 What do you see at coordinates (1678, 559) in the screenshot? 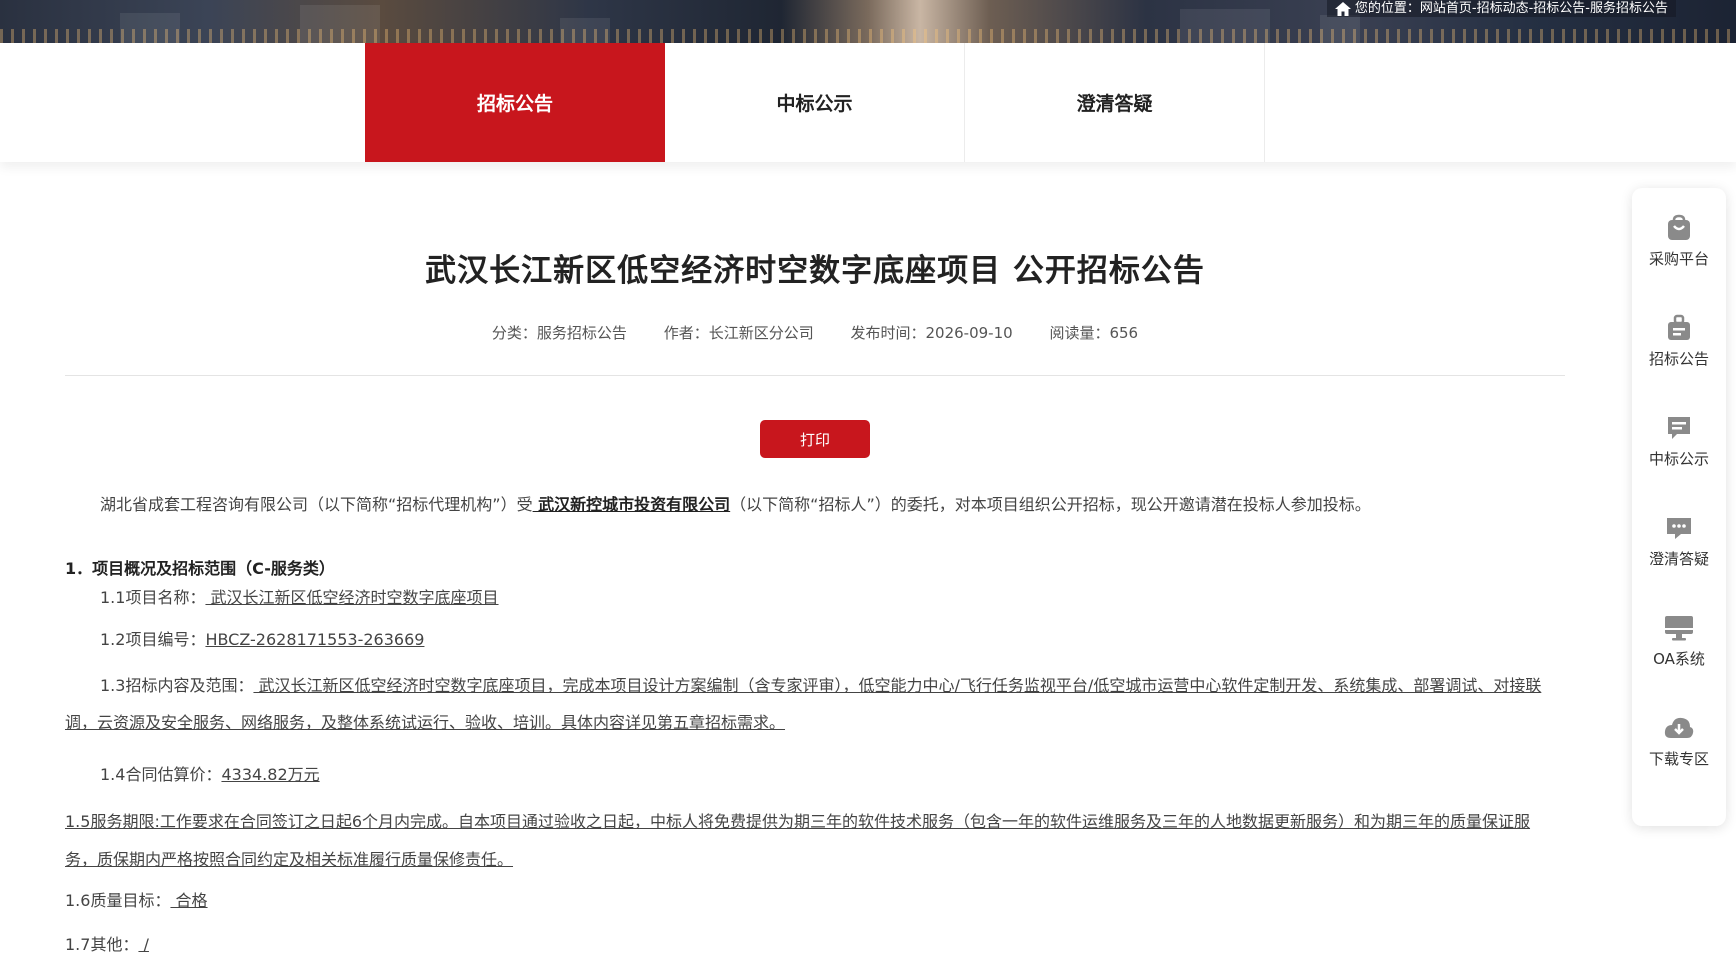
I see `side-item-label: 澄清答疑` at bounding box center [1678, 559].